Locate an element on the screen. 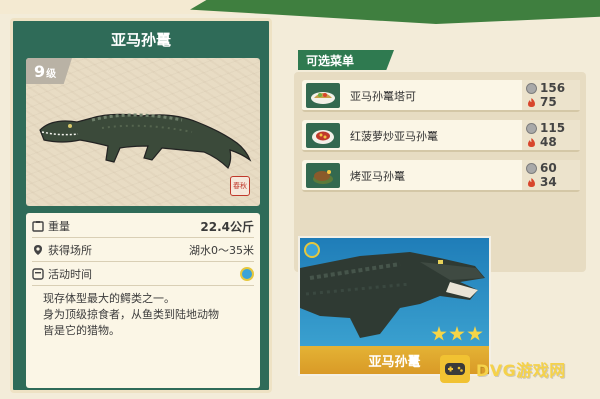 Image resolution: width=600 pixels, height=399 pixels. dish-price: 115 is located at coordinates (553, 128).